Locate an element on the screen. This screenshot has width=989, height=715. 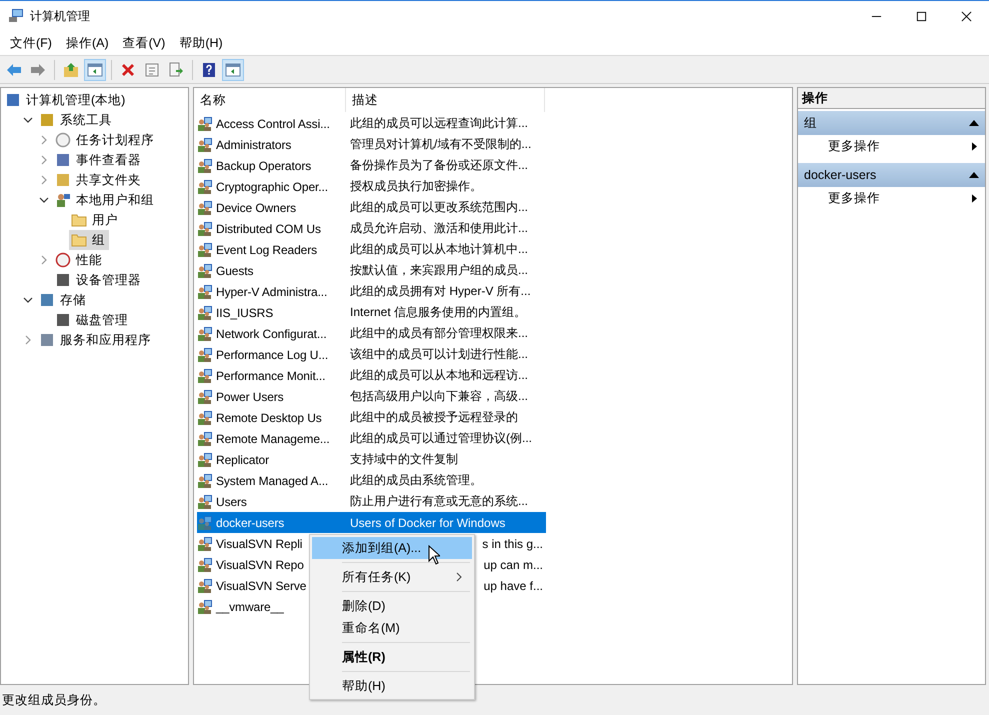
properties-icon is located at coordinates (152, 70).